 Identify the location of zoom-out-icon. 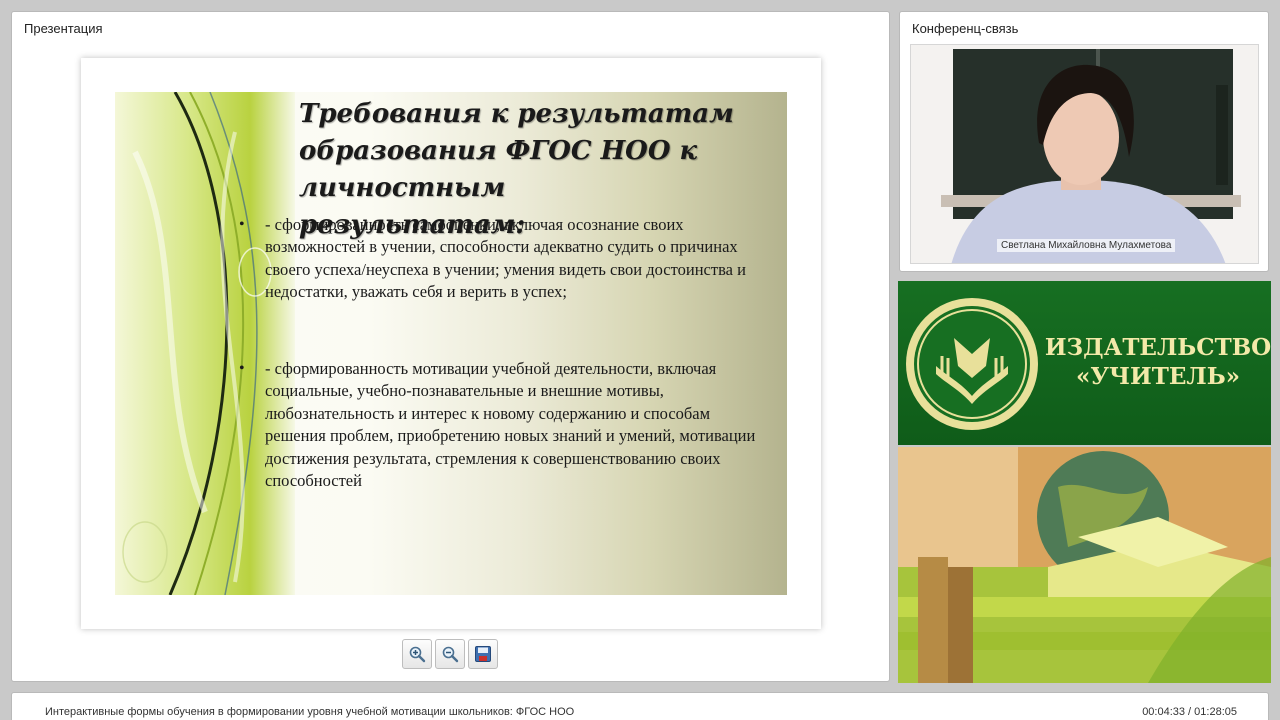
(450, 654).